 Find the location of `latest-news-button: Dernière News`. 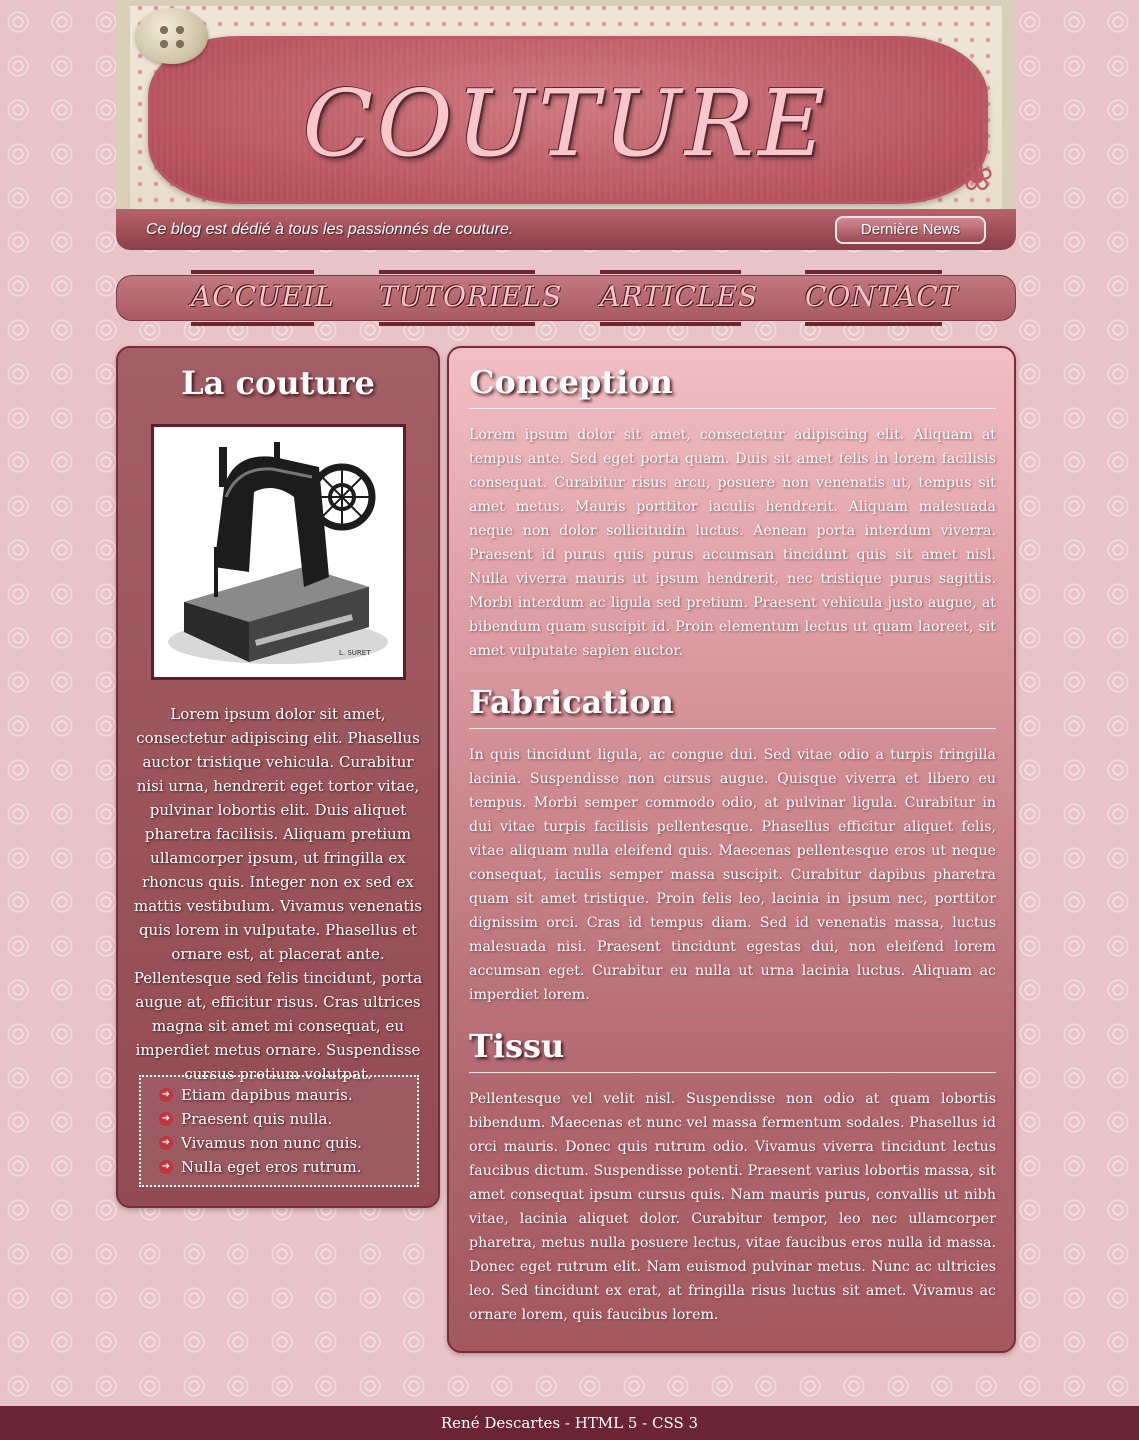

latest-news-button: Dernière News is located at coordinates (910, 230).